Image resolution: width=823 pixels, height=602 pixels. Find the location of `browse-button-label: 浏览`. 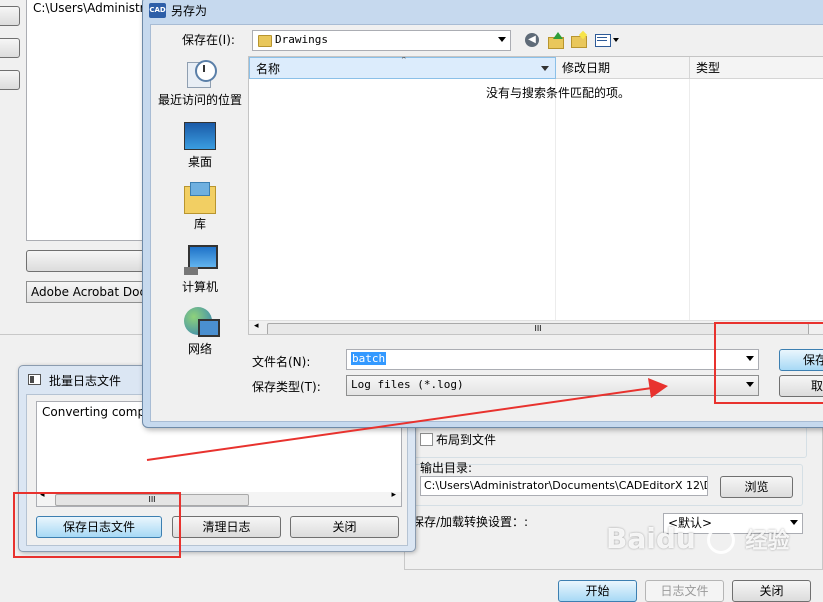

browse-button-label: 浏览 is located at coordinates (756, 487).